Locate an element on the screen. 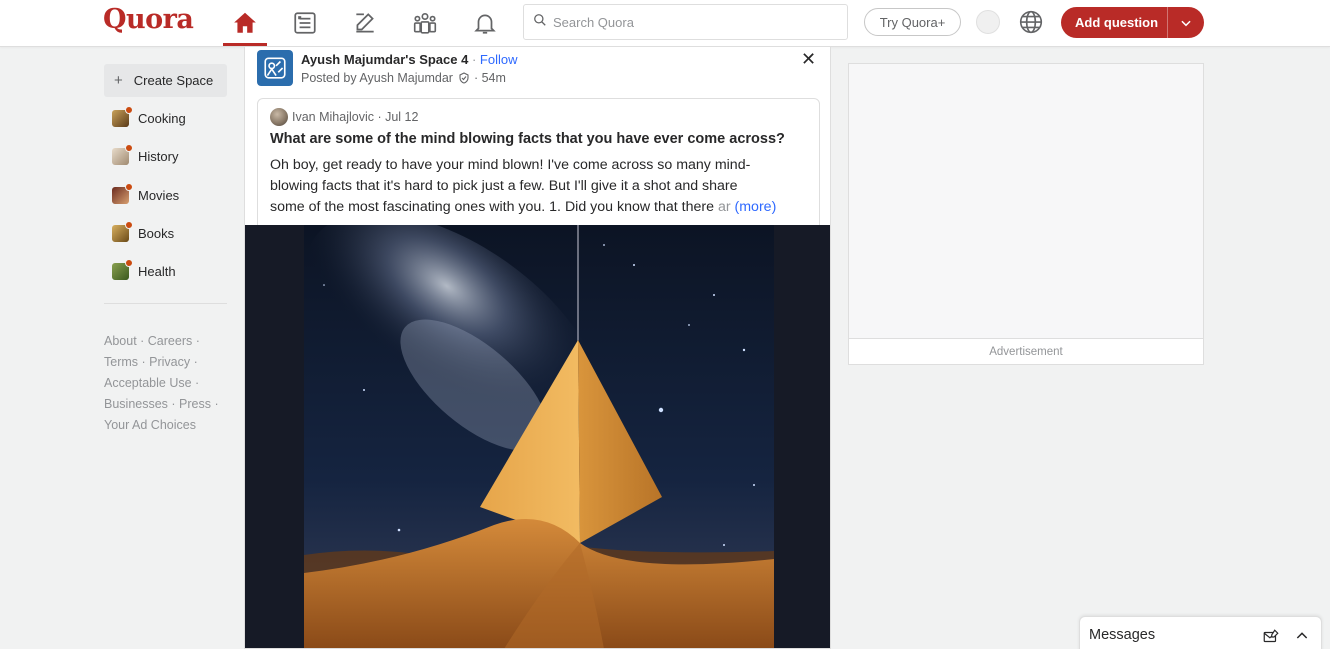  follow-link: Follow is located at coordinates (499, 59).